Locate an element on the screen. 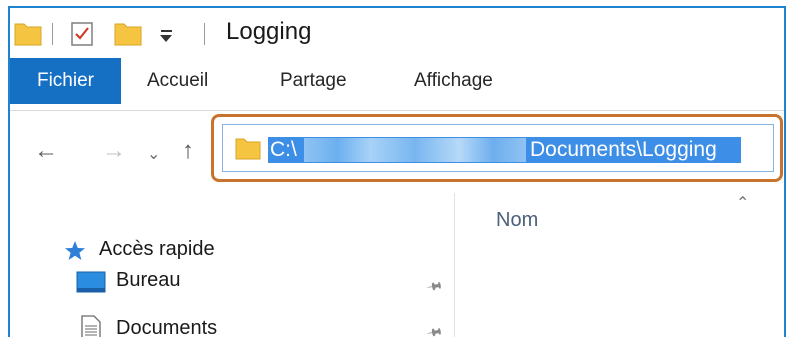  forward-arrow-icon: → is located at coordinates (114, 151).